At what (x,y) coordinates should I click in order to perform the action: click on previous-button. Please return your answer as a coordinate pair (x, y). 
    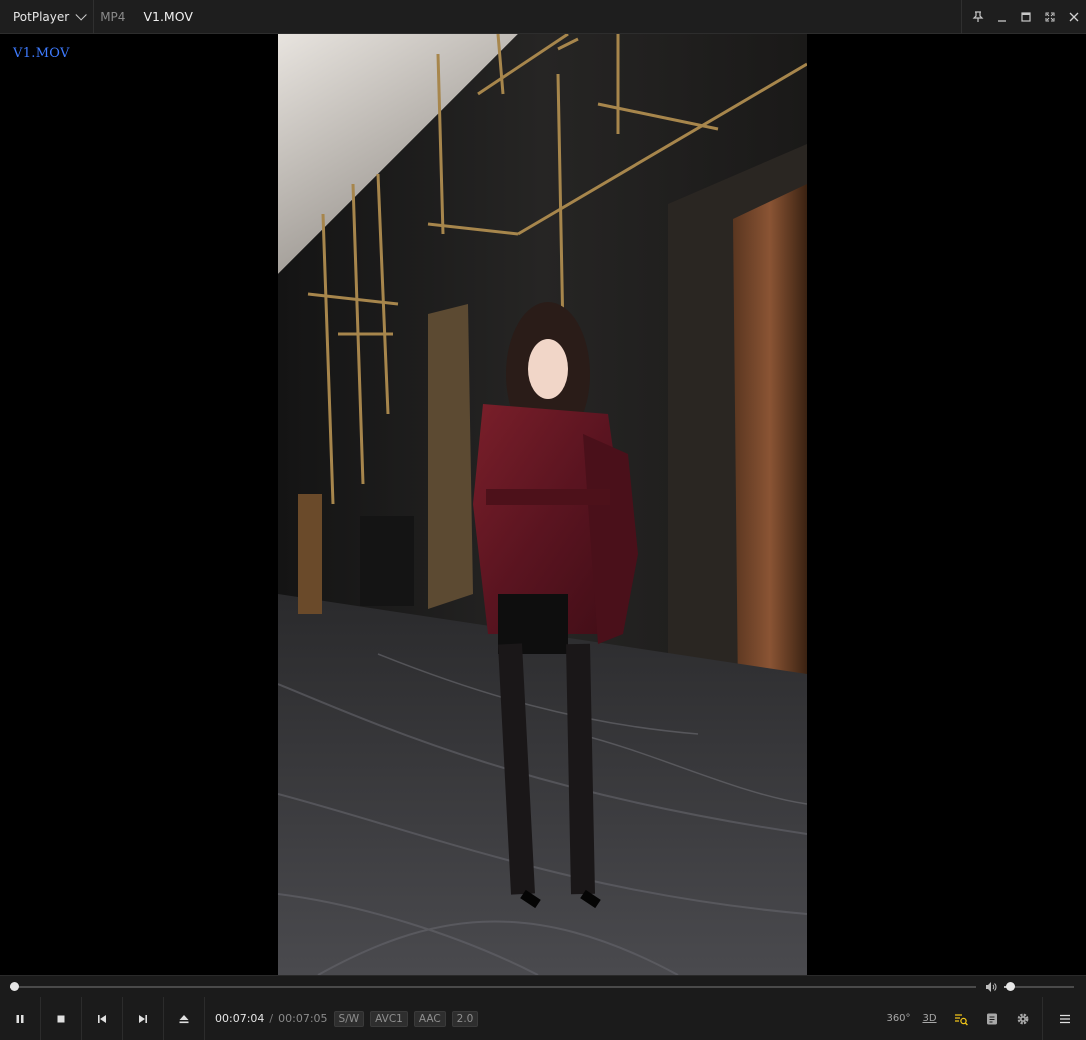
    Looking at the image, I should click on (102, 1018).